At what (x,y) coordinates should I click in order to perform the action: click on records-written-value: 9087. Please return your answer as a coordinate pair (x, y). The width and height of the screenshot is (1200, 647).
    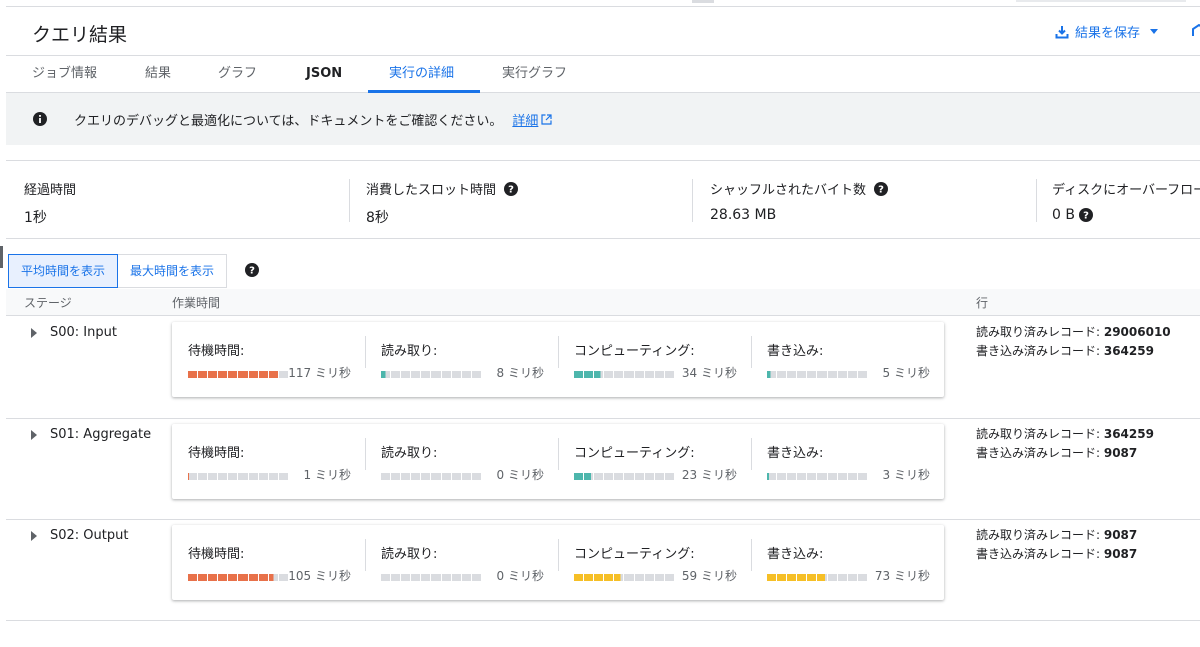
    Looking at the image, I should click on (1120, 554).